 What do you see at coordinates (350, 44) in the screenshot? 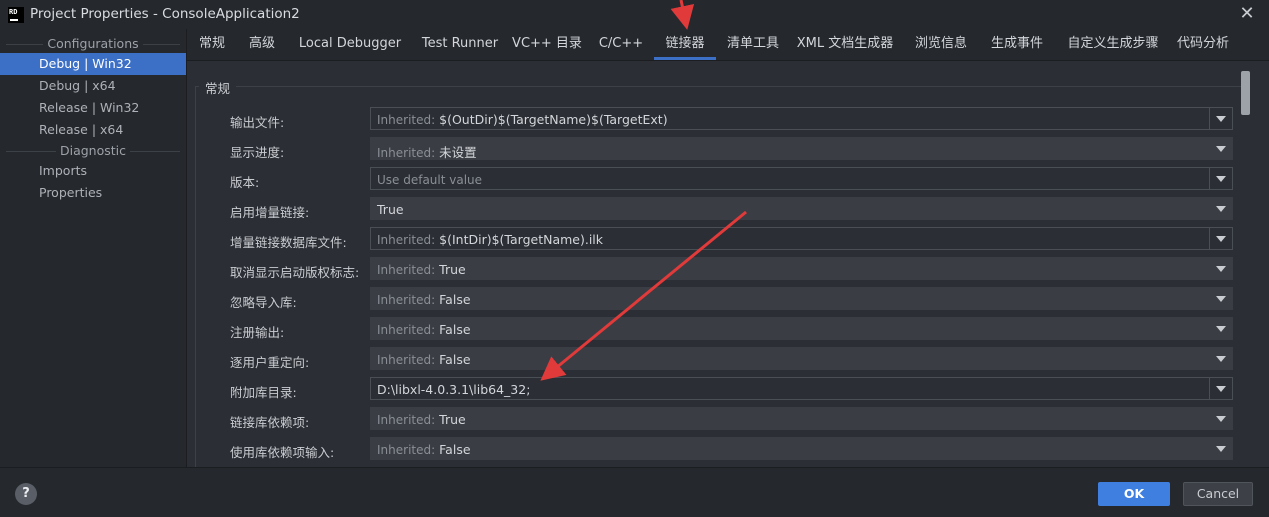
I see `tab-local-debugger: Local Debugger` at bounding box center [350, 44].